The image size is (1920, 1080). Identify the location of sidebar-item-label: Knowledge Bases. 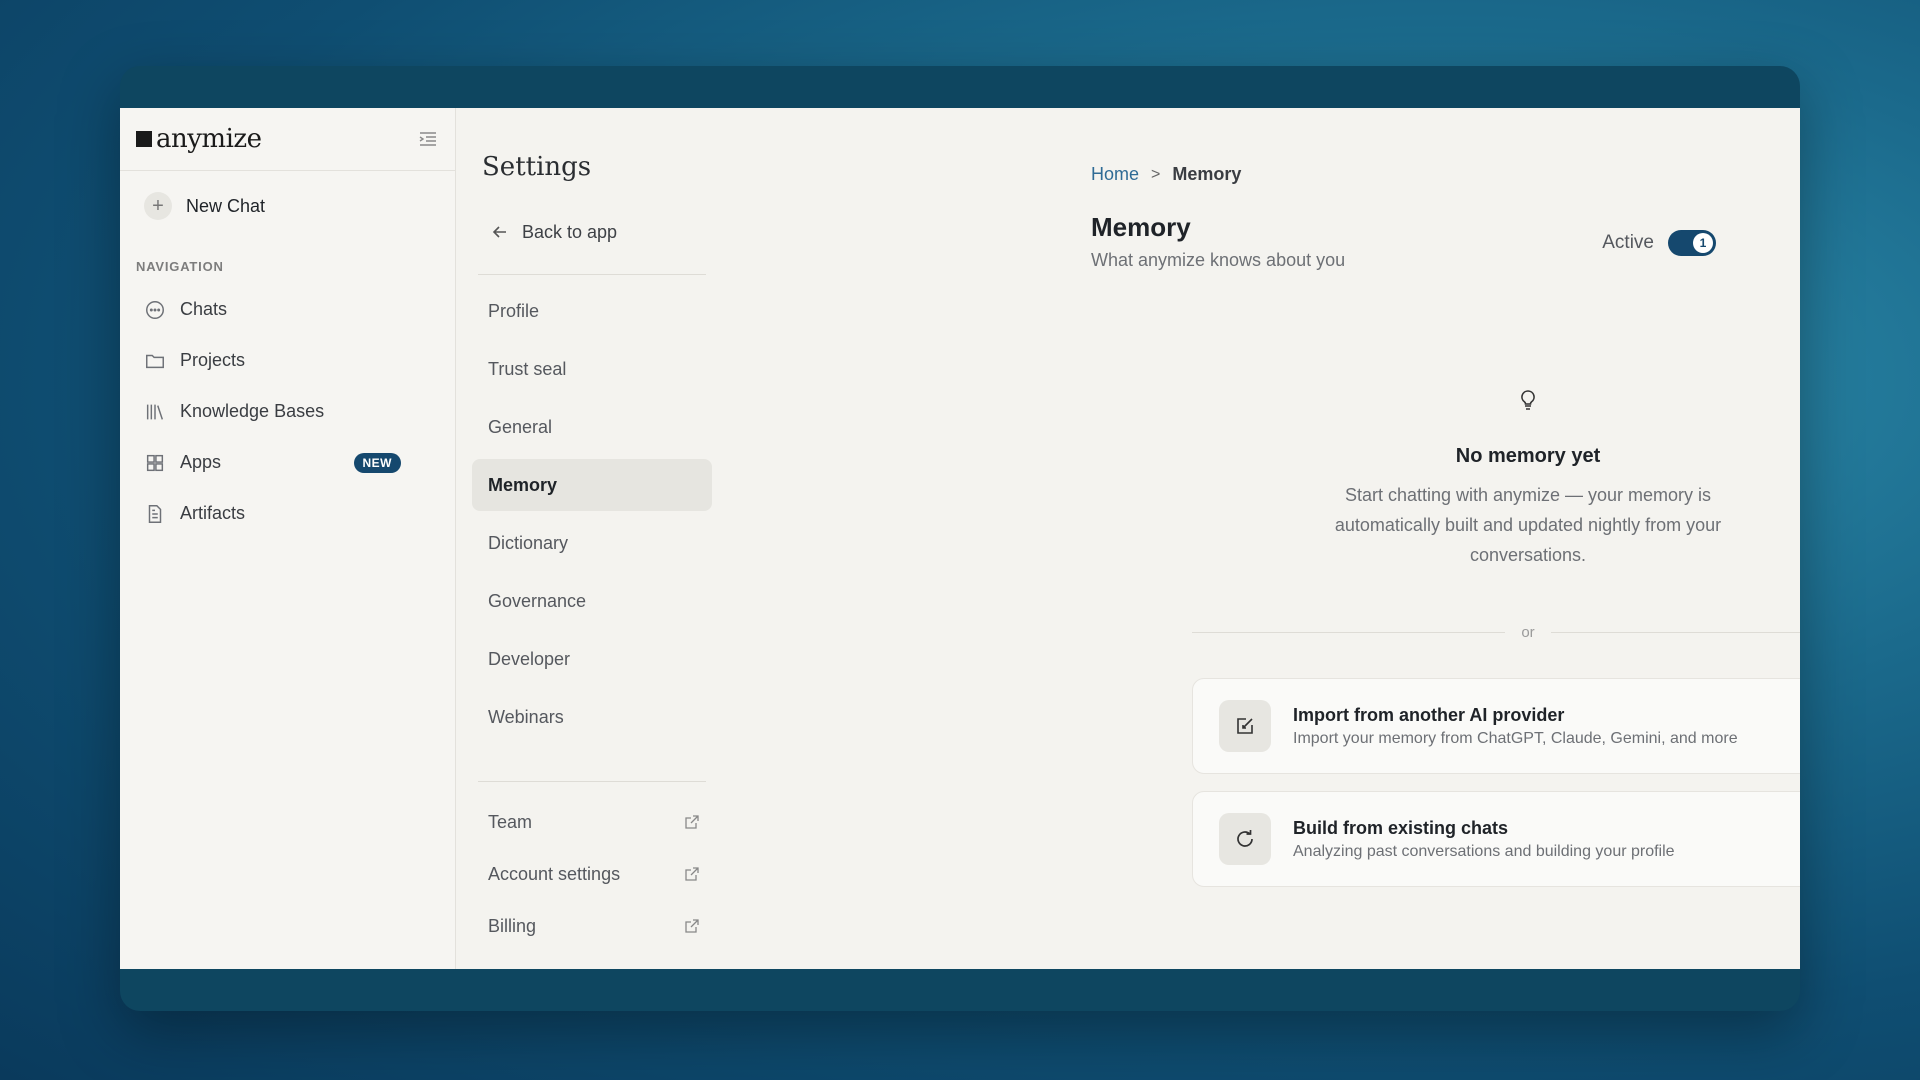
(252, 411).